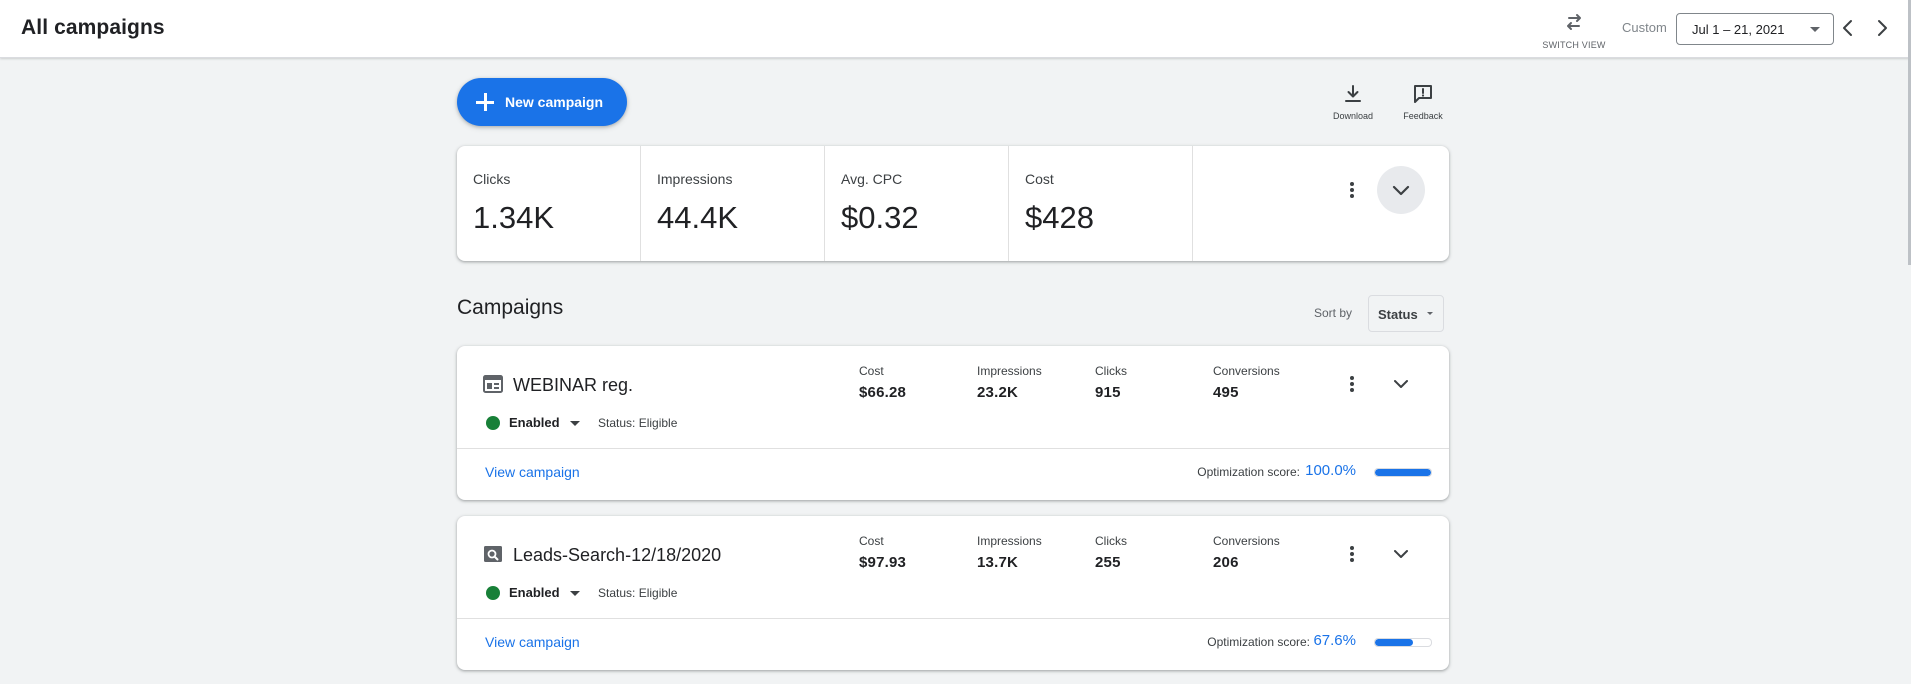 The height and width of the screenshot is (684, 1911). I want to click on date-range-select: Jul 1 – 21, 2021, so click(1755, 29).